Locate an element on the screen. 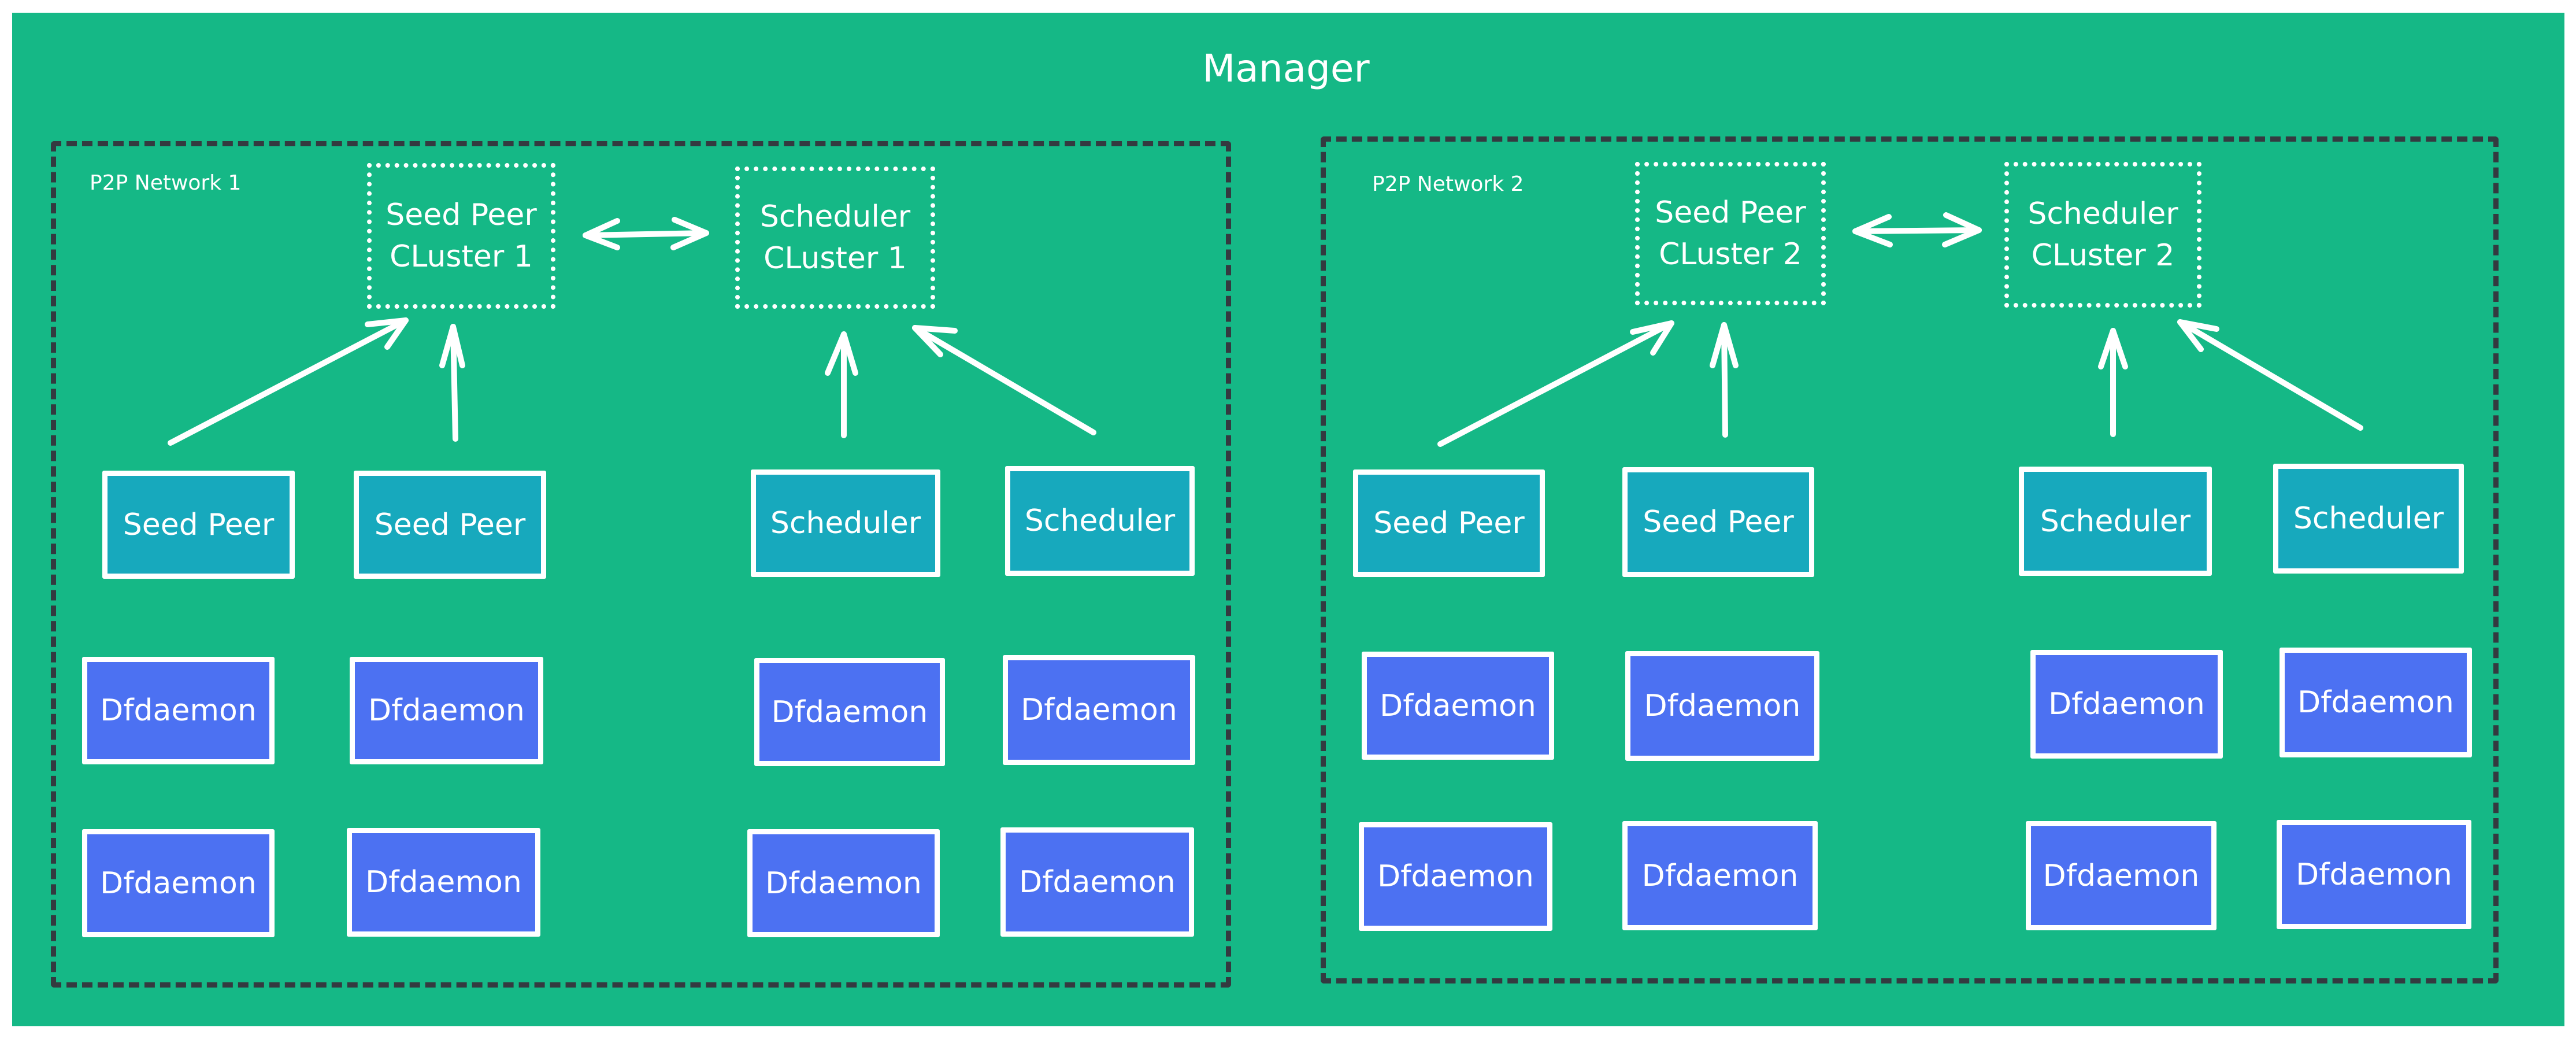  seed-peer-cluster-1: Seed Peer CLuster 1 is located at coordinates (461, 236).